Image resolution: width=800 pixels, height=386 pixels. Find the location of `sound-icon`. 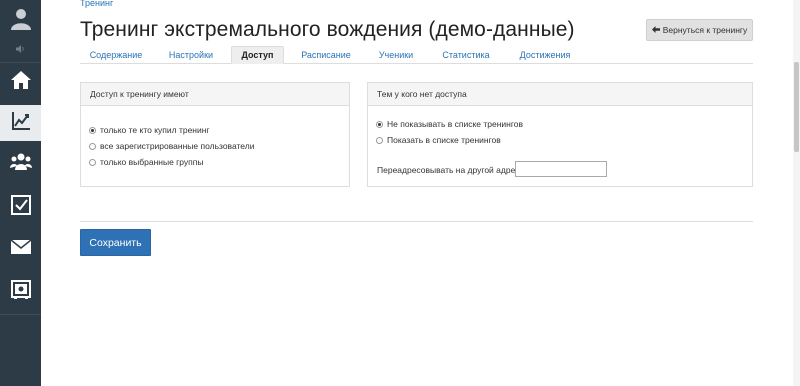

sound-icon is located at coordinates (20, 49).